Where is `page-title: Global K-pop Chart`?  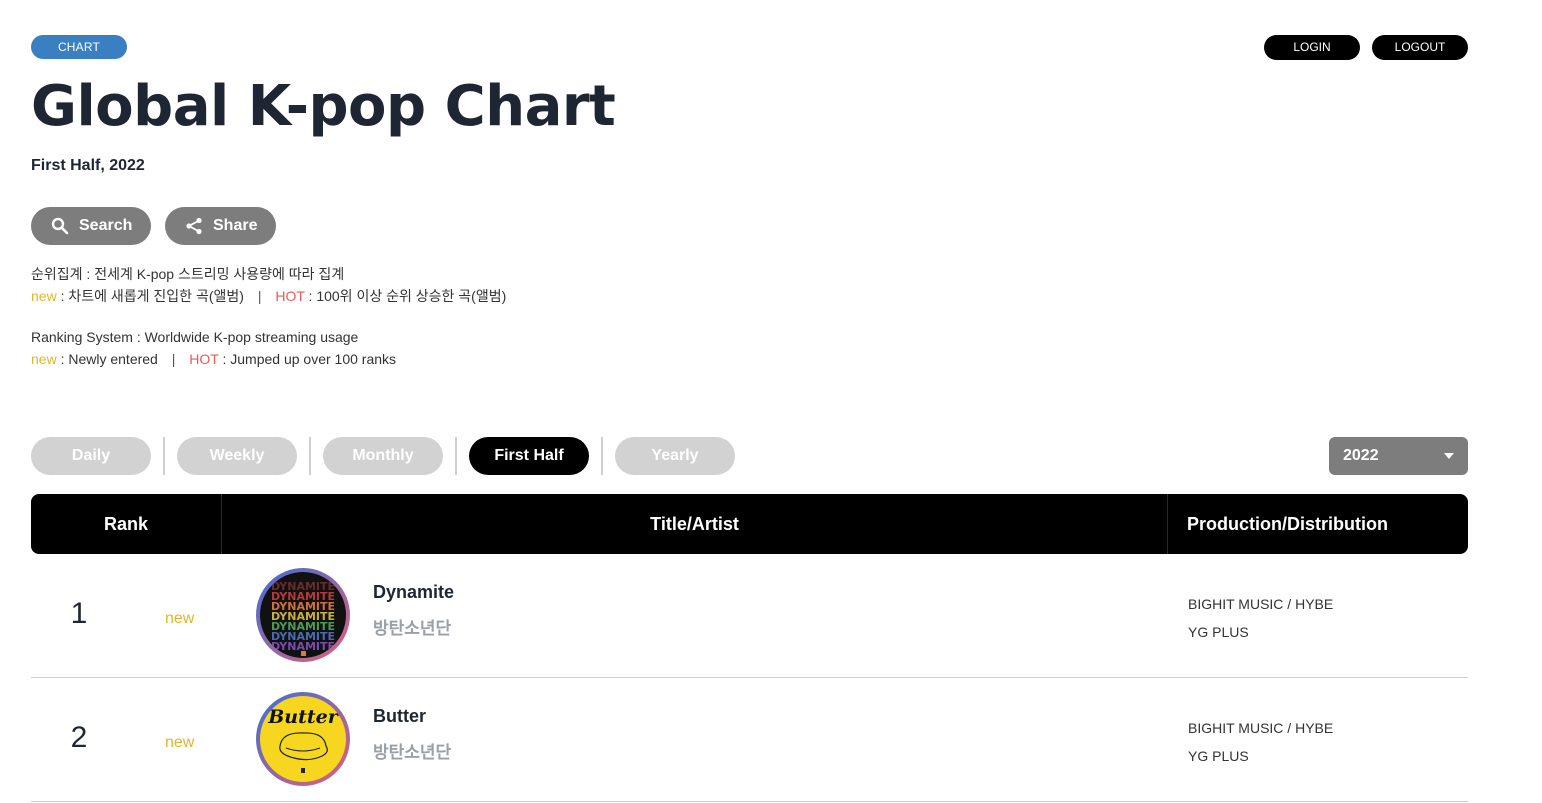 page-title: Global K-pop Chart is located at coordinates (323, 106).